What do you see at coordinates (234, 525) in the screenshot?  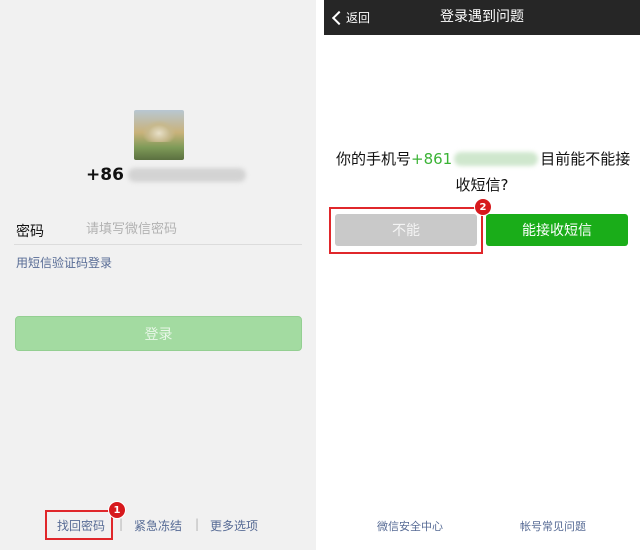 I see `more-options-link: 更多选项` at bounding box center [234, 525].